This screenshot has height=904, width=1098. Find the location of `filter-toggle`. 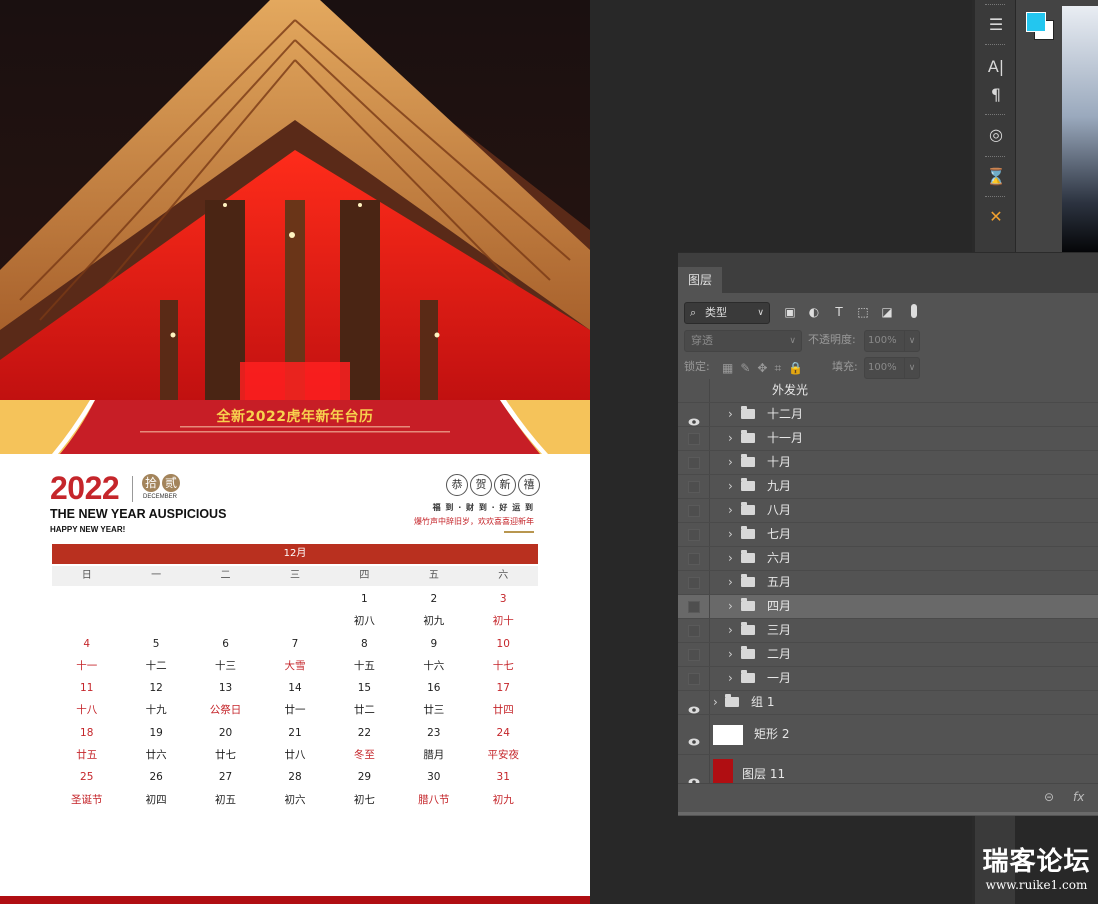

filter-toggle is located at coordinates (914, 311).